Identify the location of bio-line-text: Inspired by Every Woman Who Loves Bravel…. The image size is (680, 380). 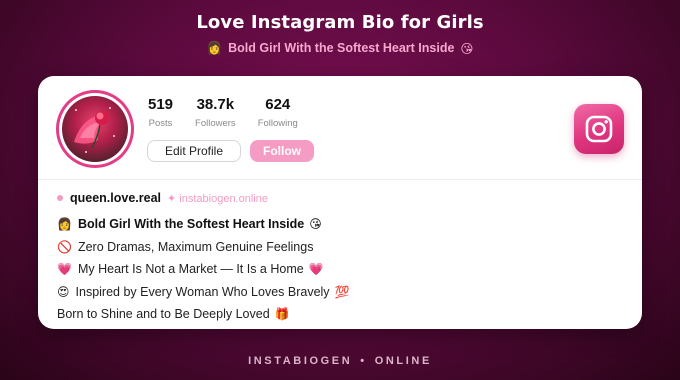
(202, 291).